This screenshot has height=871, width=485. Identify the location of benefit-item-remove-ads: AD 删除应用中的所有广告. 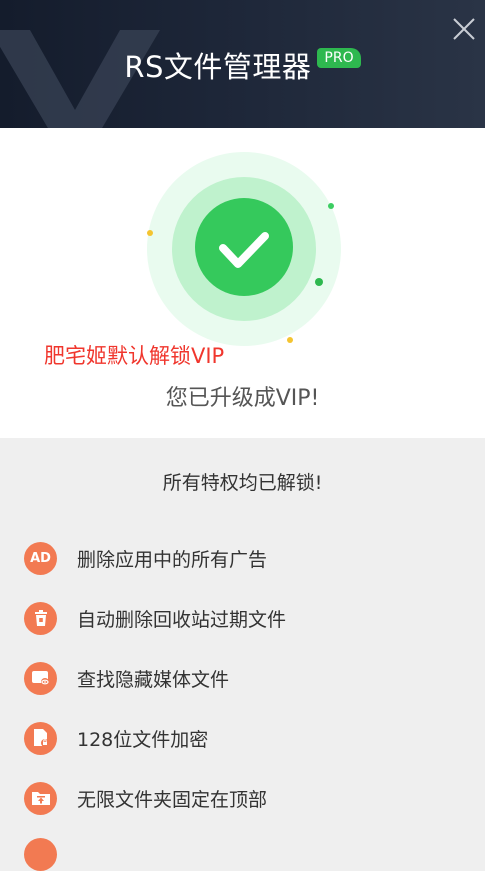
(145, 558).